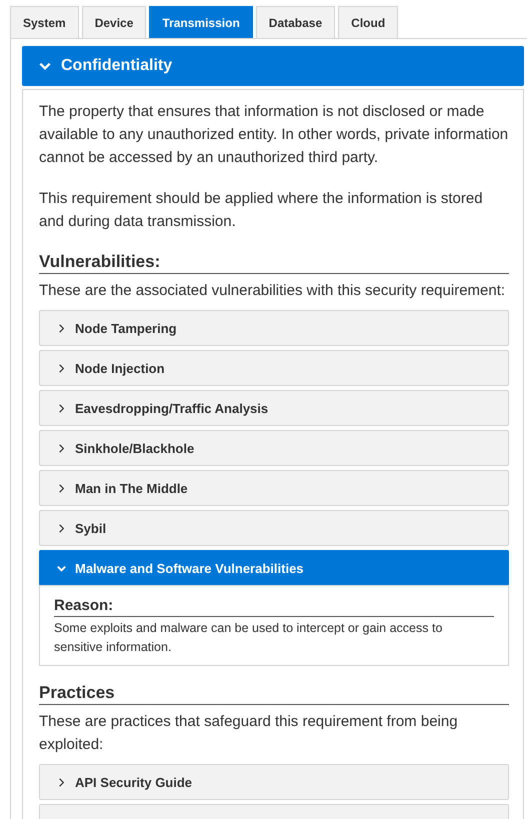 This screenshot has width=527, height=819. I want to click on accordion-item: Eavesdropping/Traffic Analysis, so click(274, 408).